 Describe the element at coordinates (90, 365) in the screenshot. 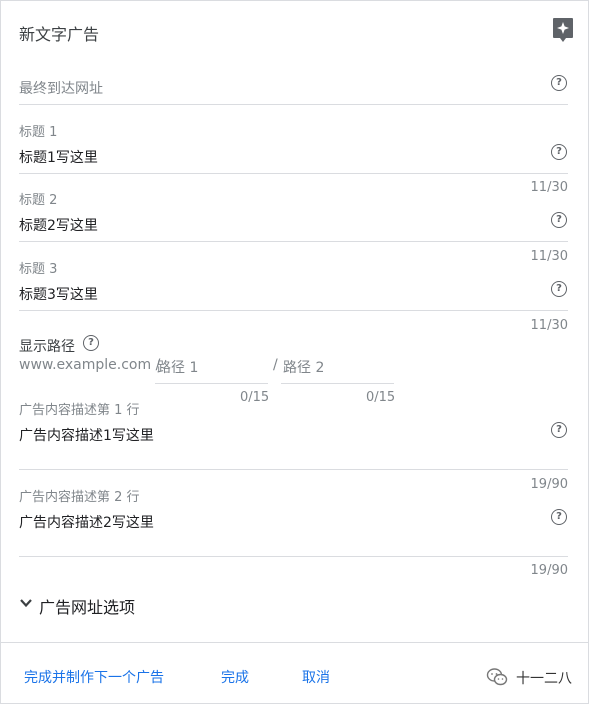

I see `display-path-domain: www.example.com /` at that location.